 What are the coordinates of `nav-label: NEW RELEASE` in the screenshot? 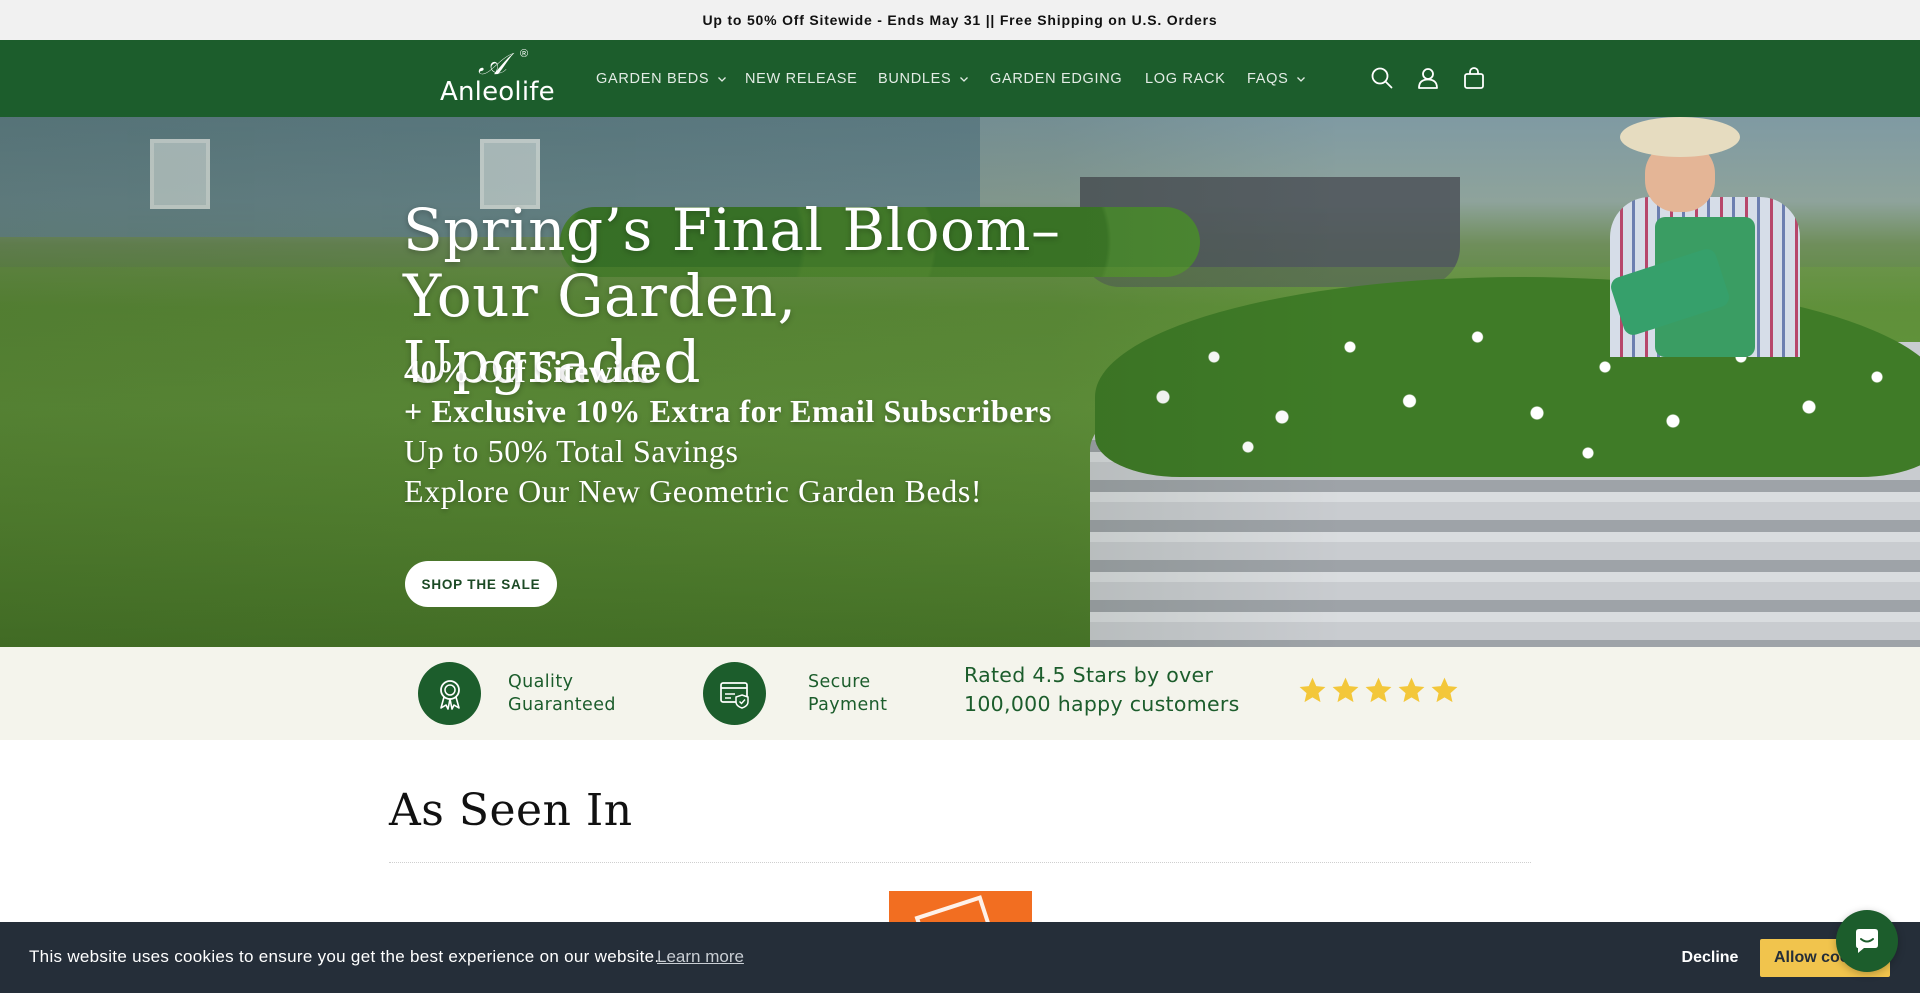 It's located at (801, 78).